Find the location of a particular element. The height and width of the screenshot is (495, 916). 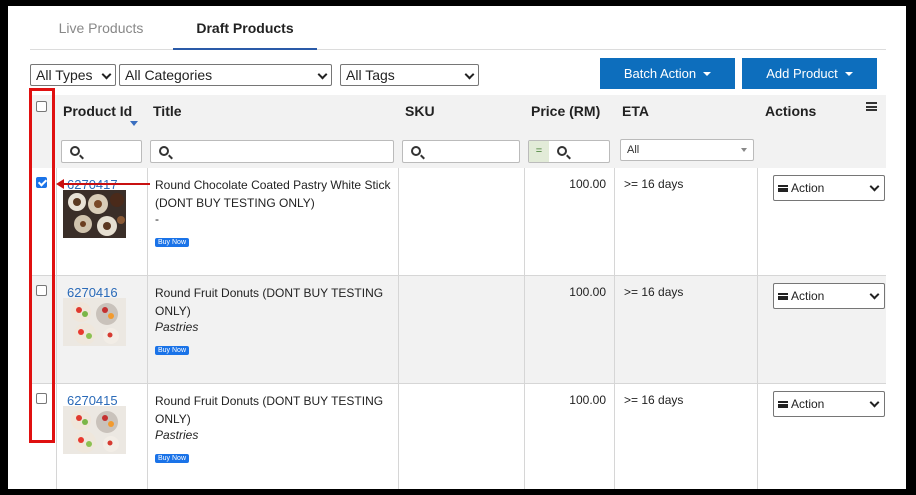

add-product-button: Add Product is located at coordinates (809, 73).